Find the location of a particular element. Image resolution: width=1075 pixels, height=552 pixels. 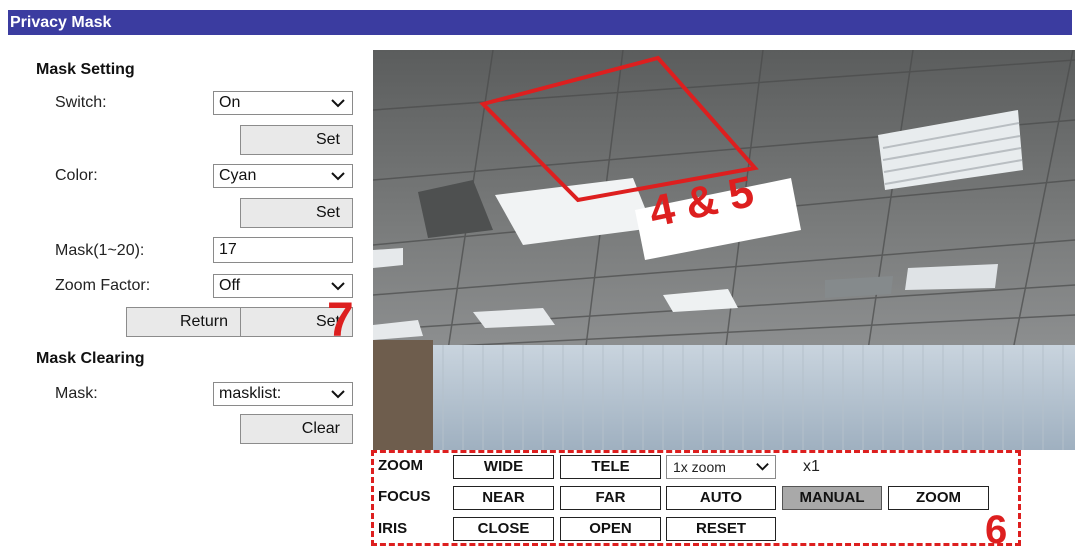

clear-mask-label: Mask: is located at coordinates (76, 393).